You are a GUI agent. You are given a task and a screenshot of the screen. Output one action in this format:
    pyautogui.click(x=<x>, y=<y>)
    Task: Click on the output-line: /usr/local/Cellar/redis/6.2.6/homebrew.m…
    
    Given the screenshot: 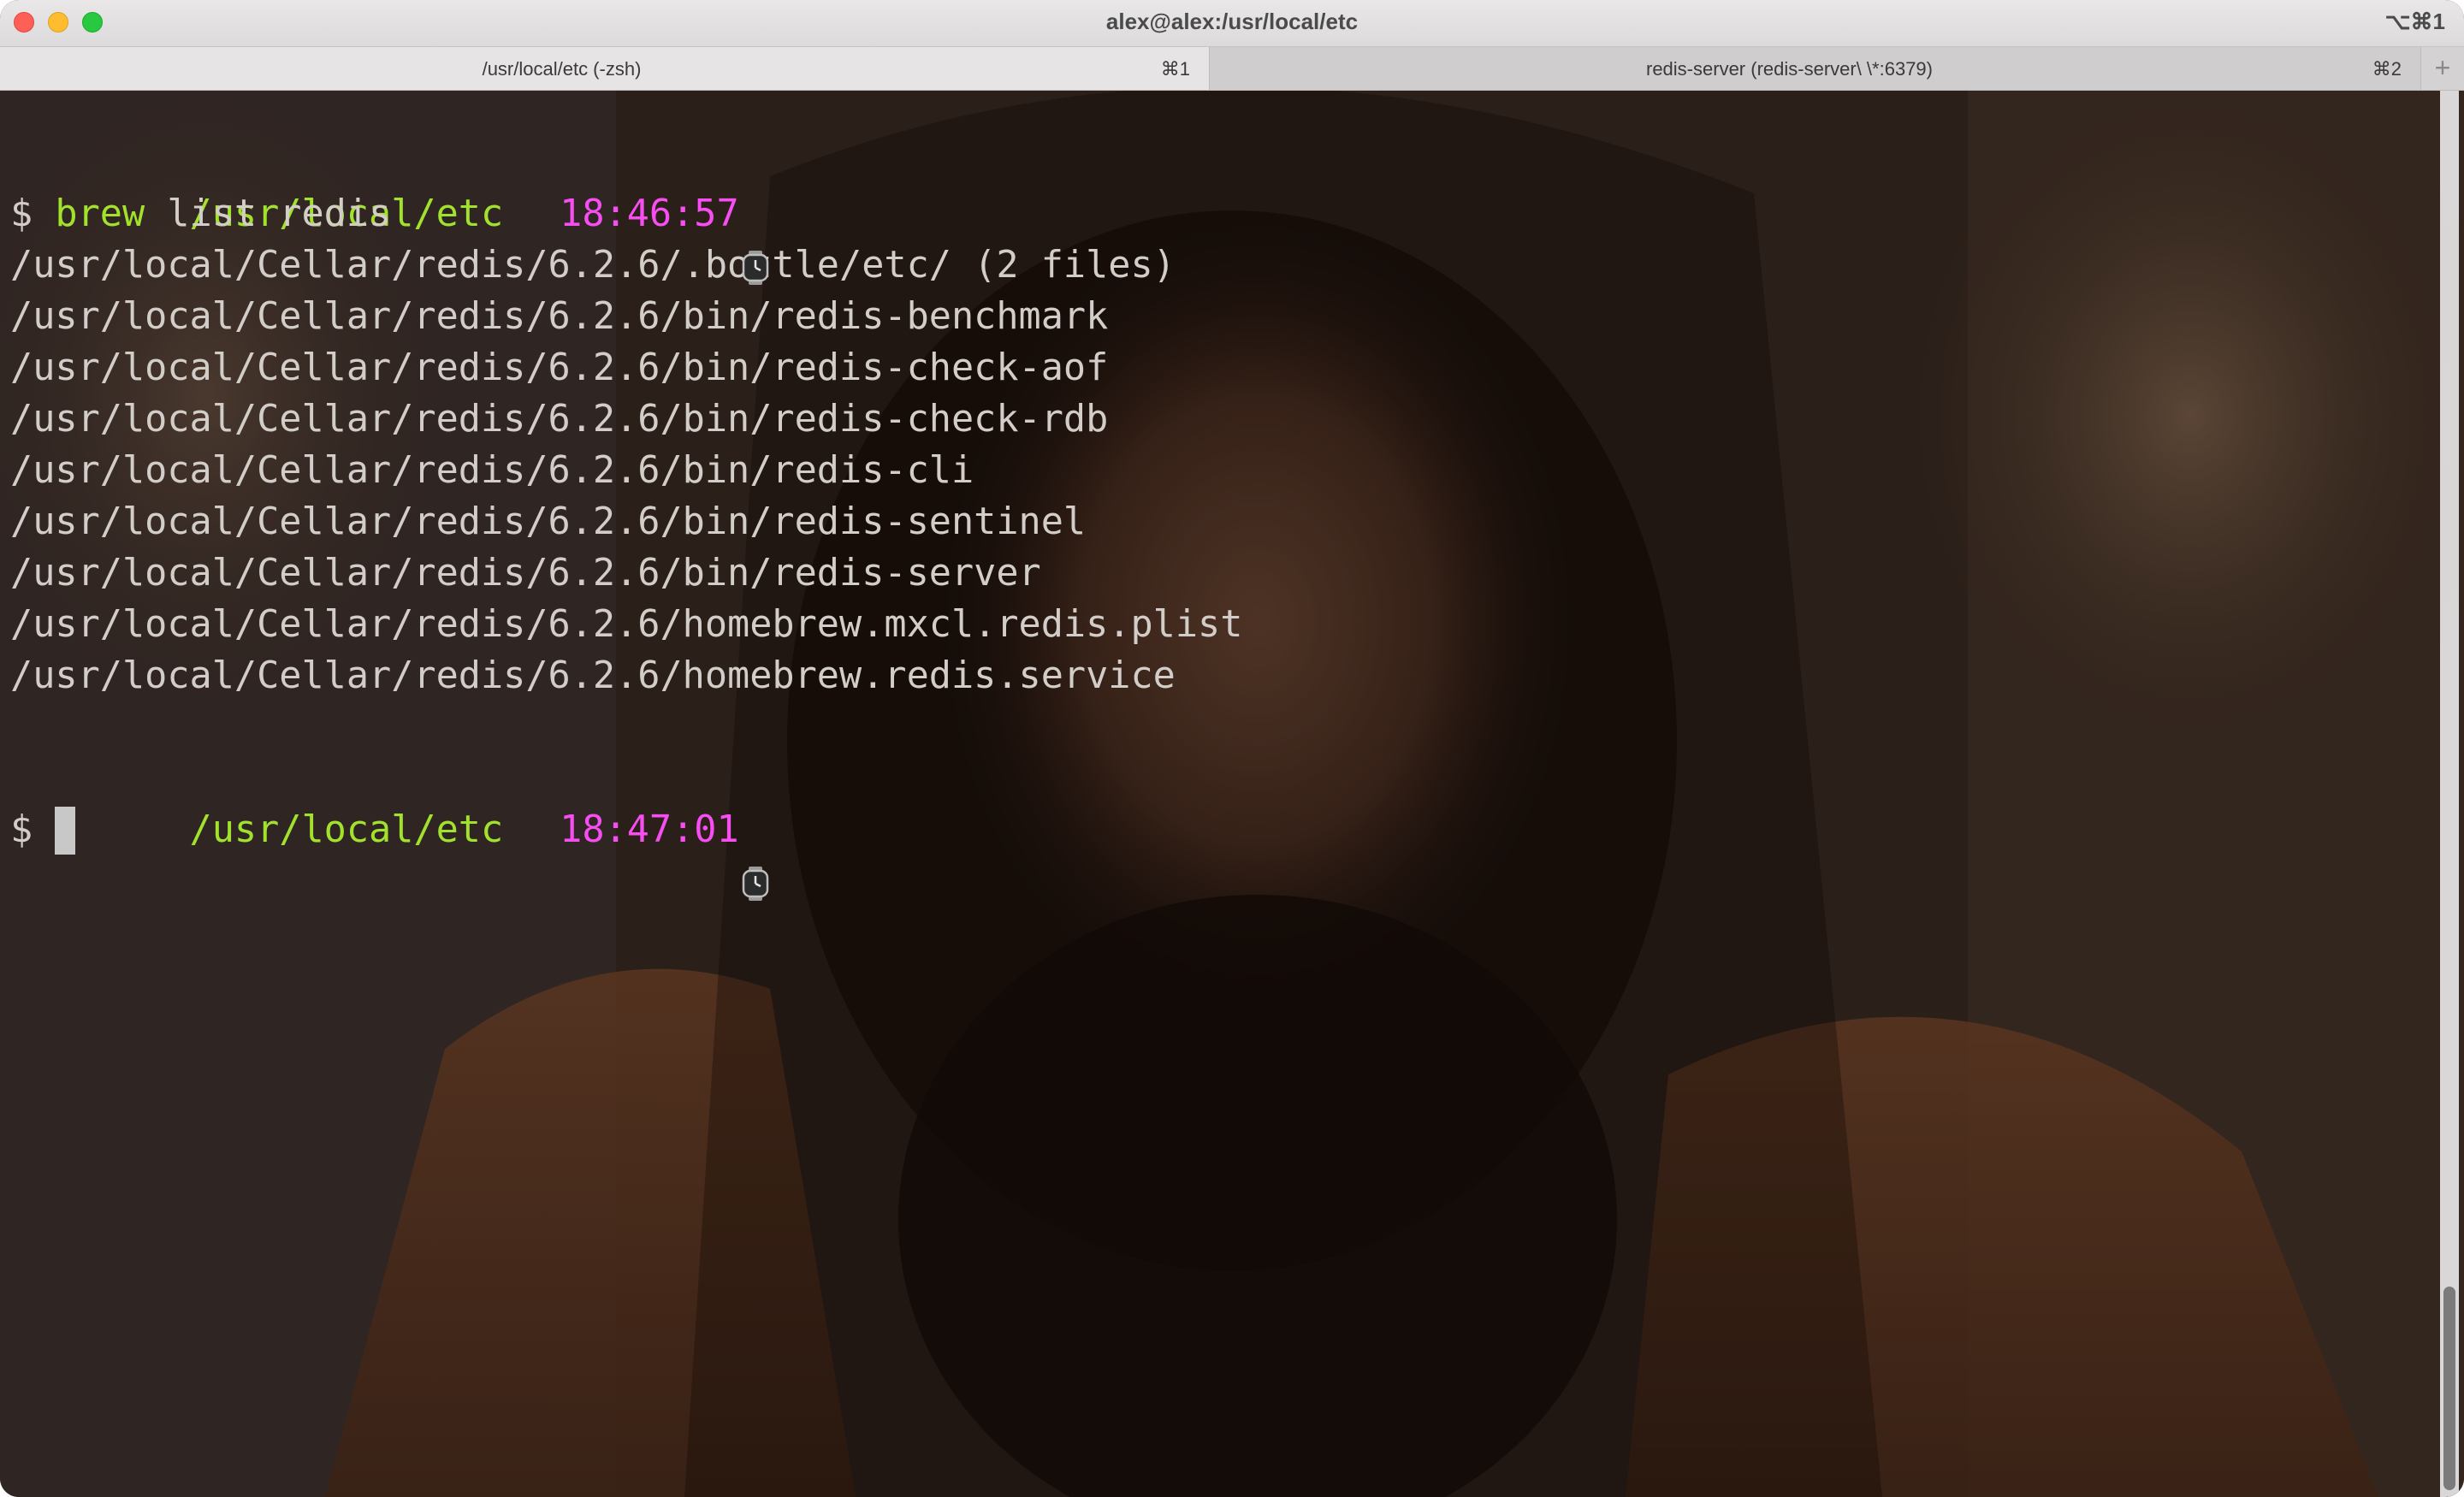 What is the action you would take?
    pyautogui.click(x=626, y=624)
    